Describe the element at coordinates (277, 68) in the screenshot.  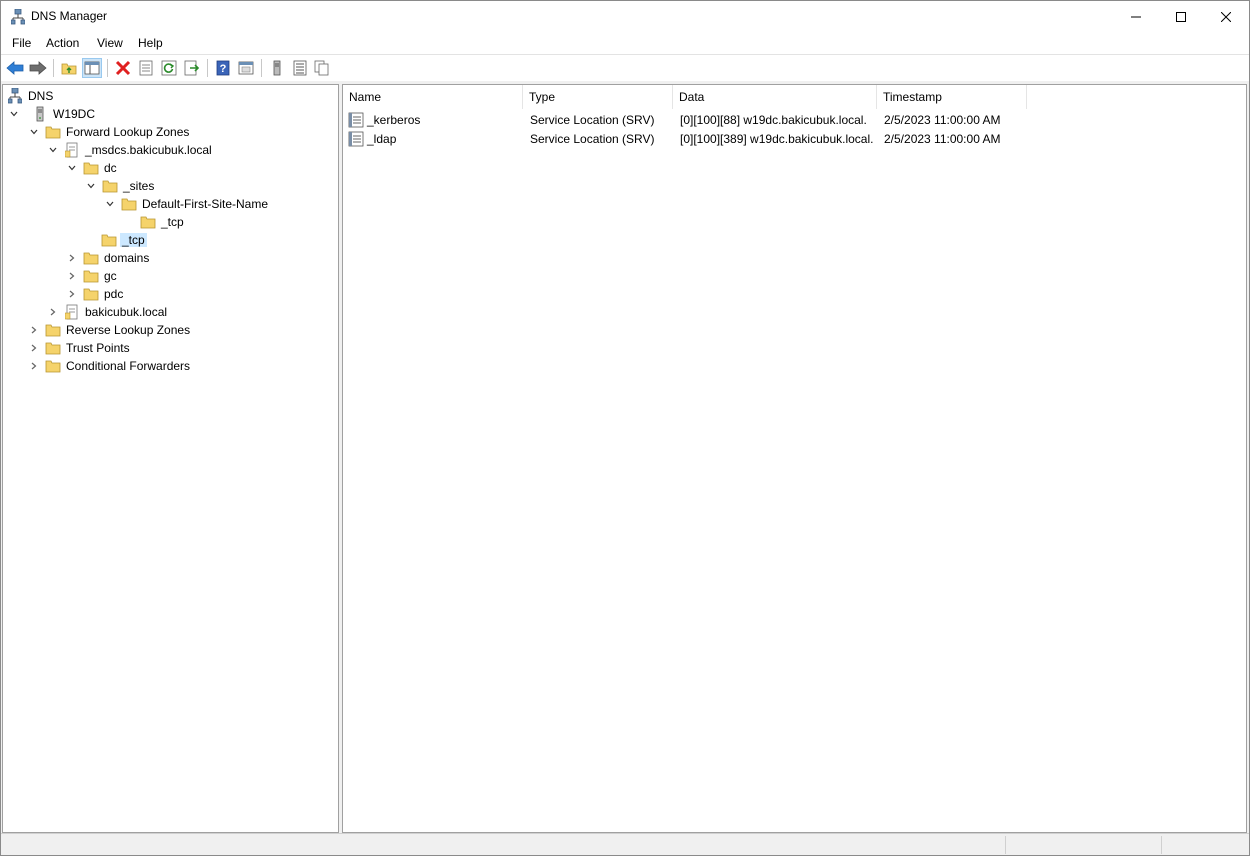
I see `server-button` at that location.